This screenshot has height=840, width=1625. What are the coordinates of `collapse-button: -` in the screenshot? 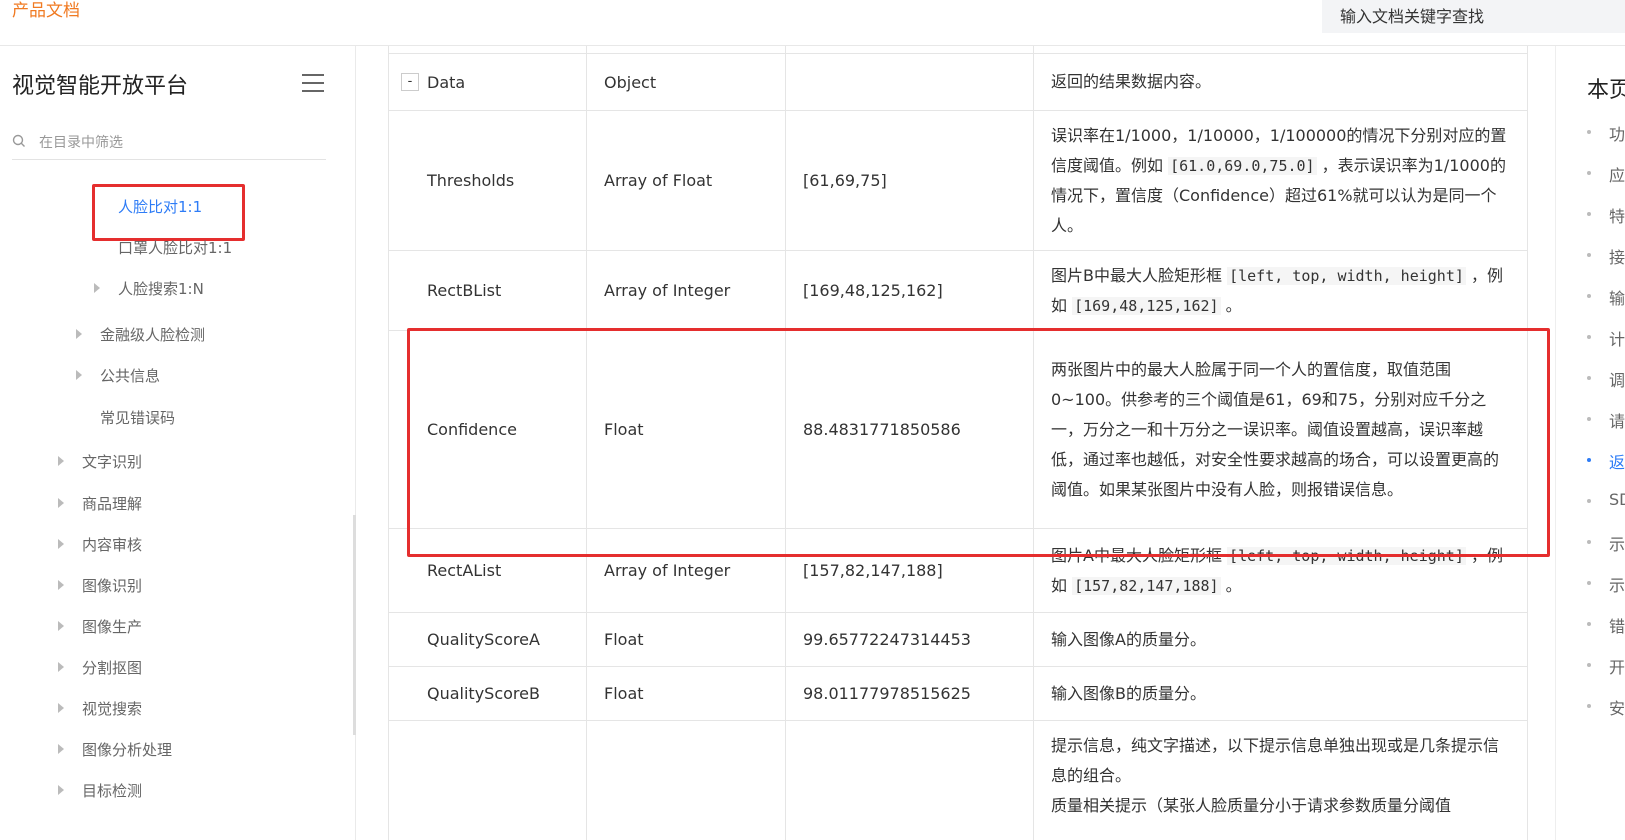 It's located at (410, 82).